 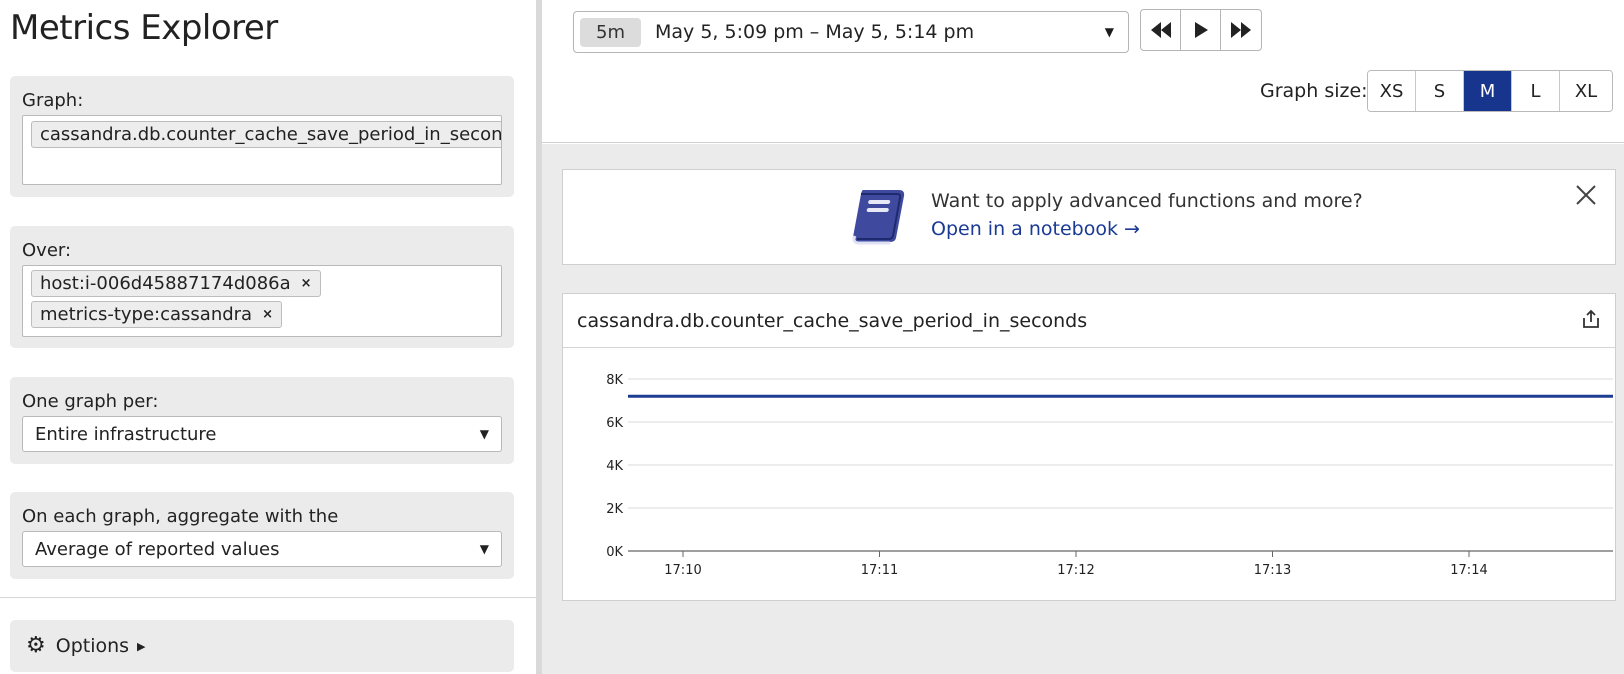 What do you see at coordinates (880, 218) in the screenshot?
I see `notebook-icon` at bounding box center [880, 218].